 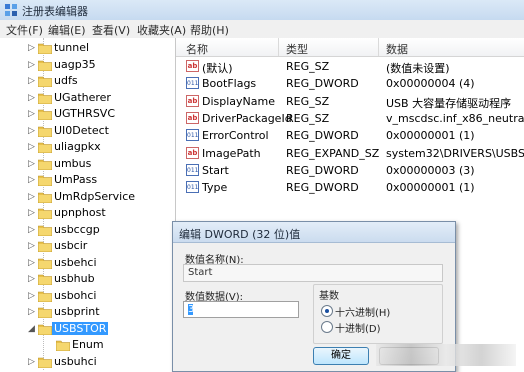 I want to click on tree-item: ▷ tunnel, so click(x=87, y=48).